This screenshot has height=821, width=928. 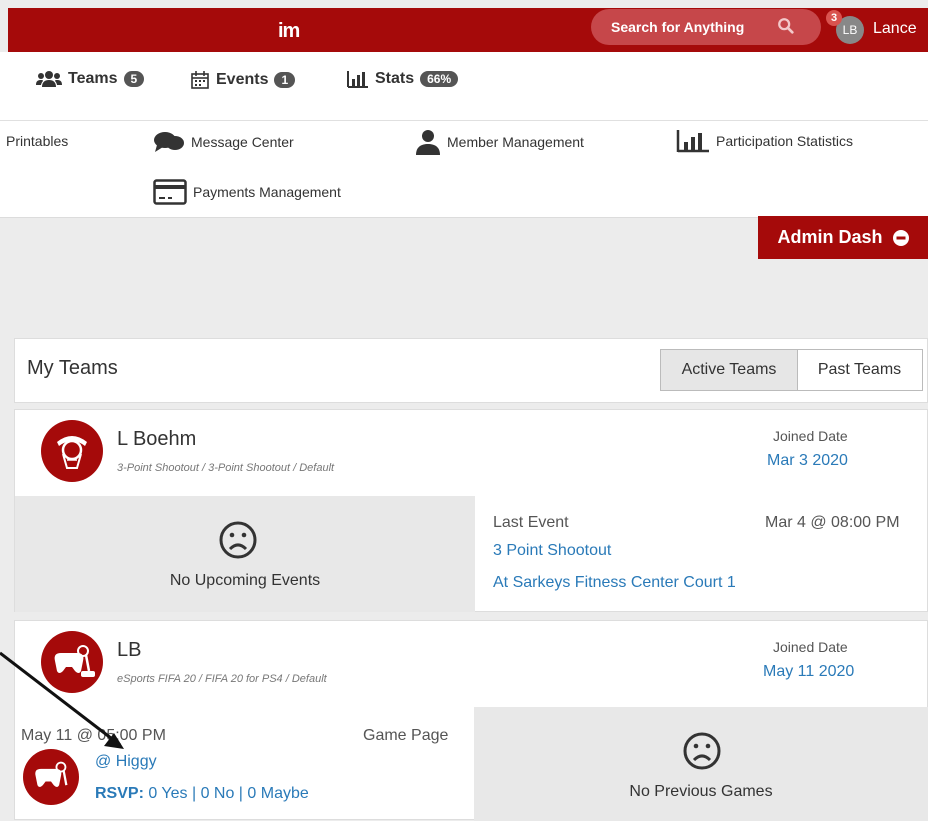 I want to click on menu-item-printables: Printables, so click(x=37, y=141).